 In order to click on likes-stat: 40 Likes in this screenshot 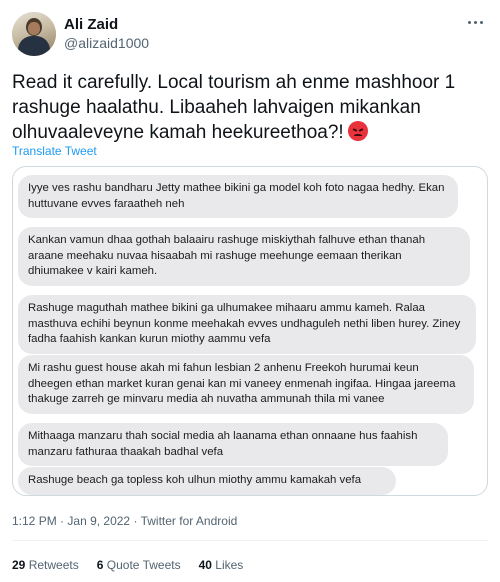, I will do `click(221, 565)`.